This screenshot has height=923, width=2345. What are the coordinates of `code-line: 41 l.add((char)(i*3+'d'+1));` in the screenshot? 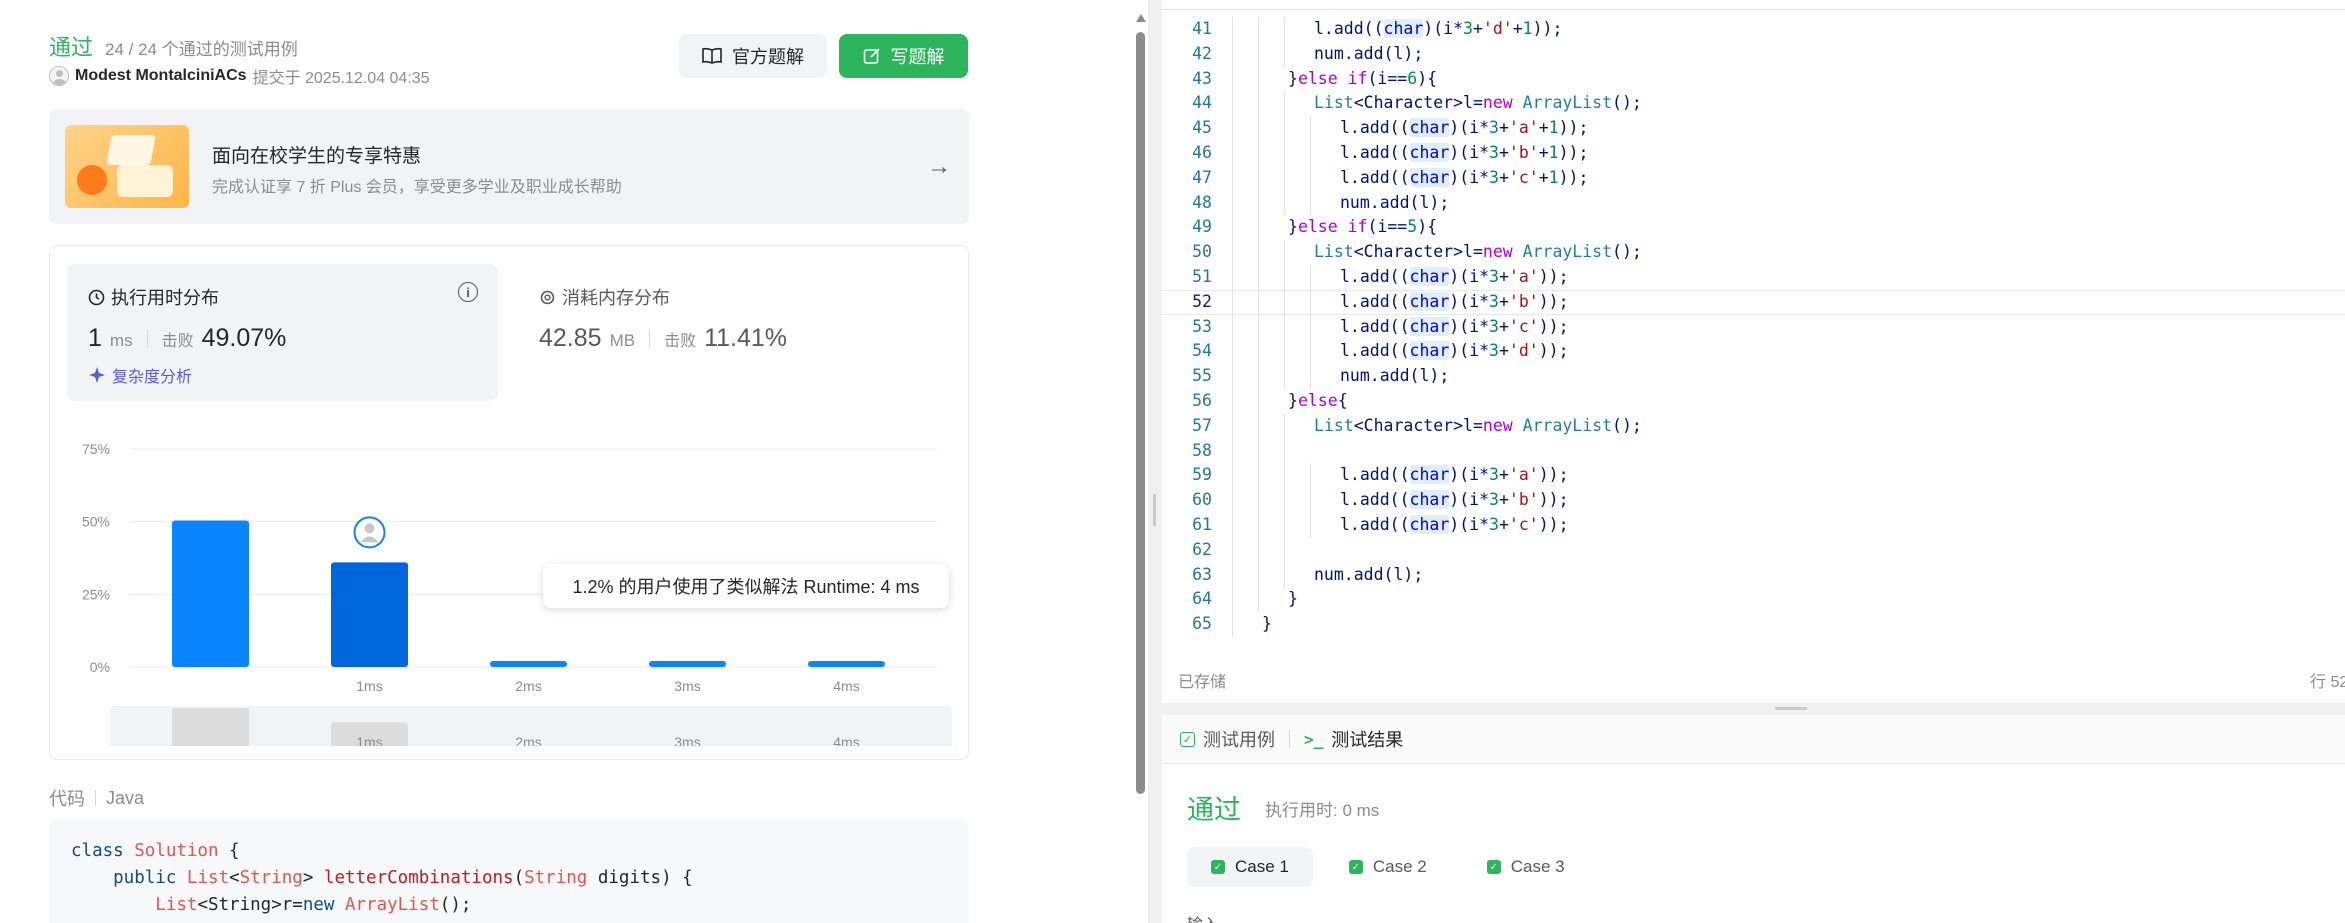 It's located at (1753, 29).